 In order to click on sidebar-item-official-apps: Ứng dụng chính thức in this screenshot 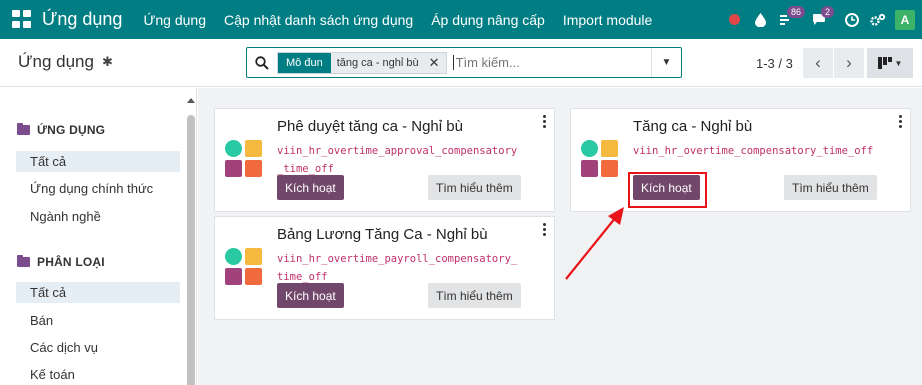, I will do `click(98, 188)`.